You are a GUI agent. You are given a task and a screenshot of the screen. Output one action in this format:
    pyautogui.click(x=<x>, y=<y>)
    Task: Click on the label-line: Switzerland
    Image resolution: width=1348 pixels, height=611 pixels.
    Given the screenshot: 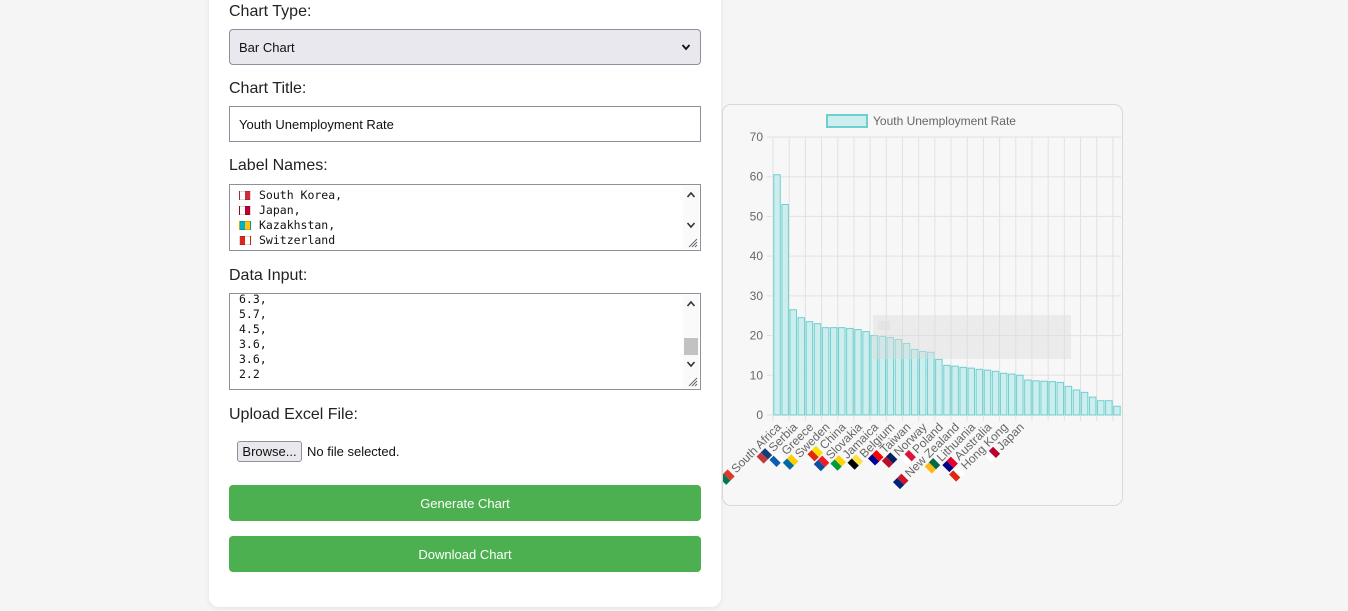 What is the action you would take?
    pyautogui.click(x=459, y=240)
    